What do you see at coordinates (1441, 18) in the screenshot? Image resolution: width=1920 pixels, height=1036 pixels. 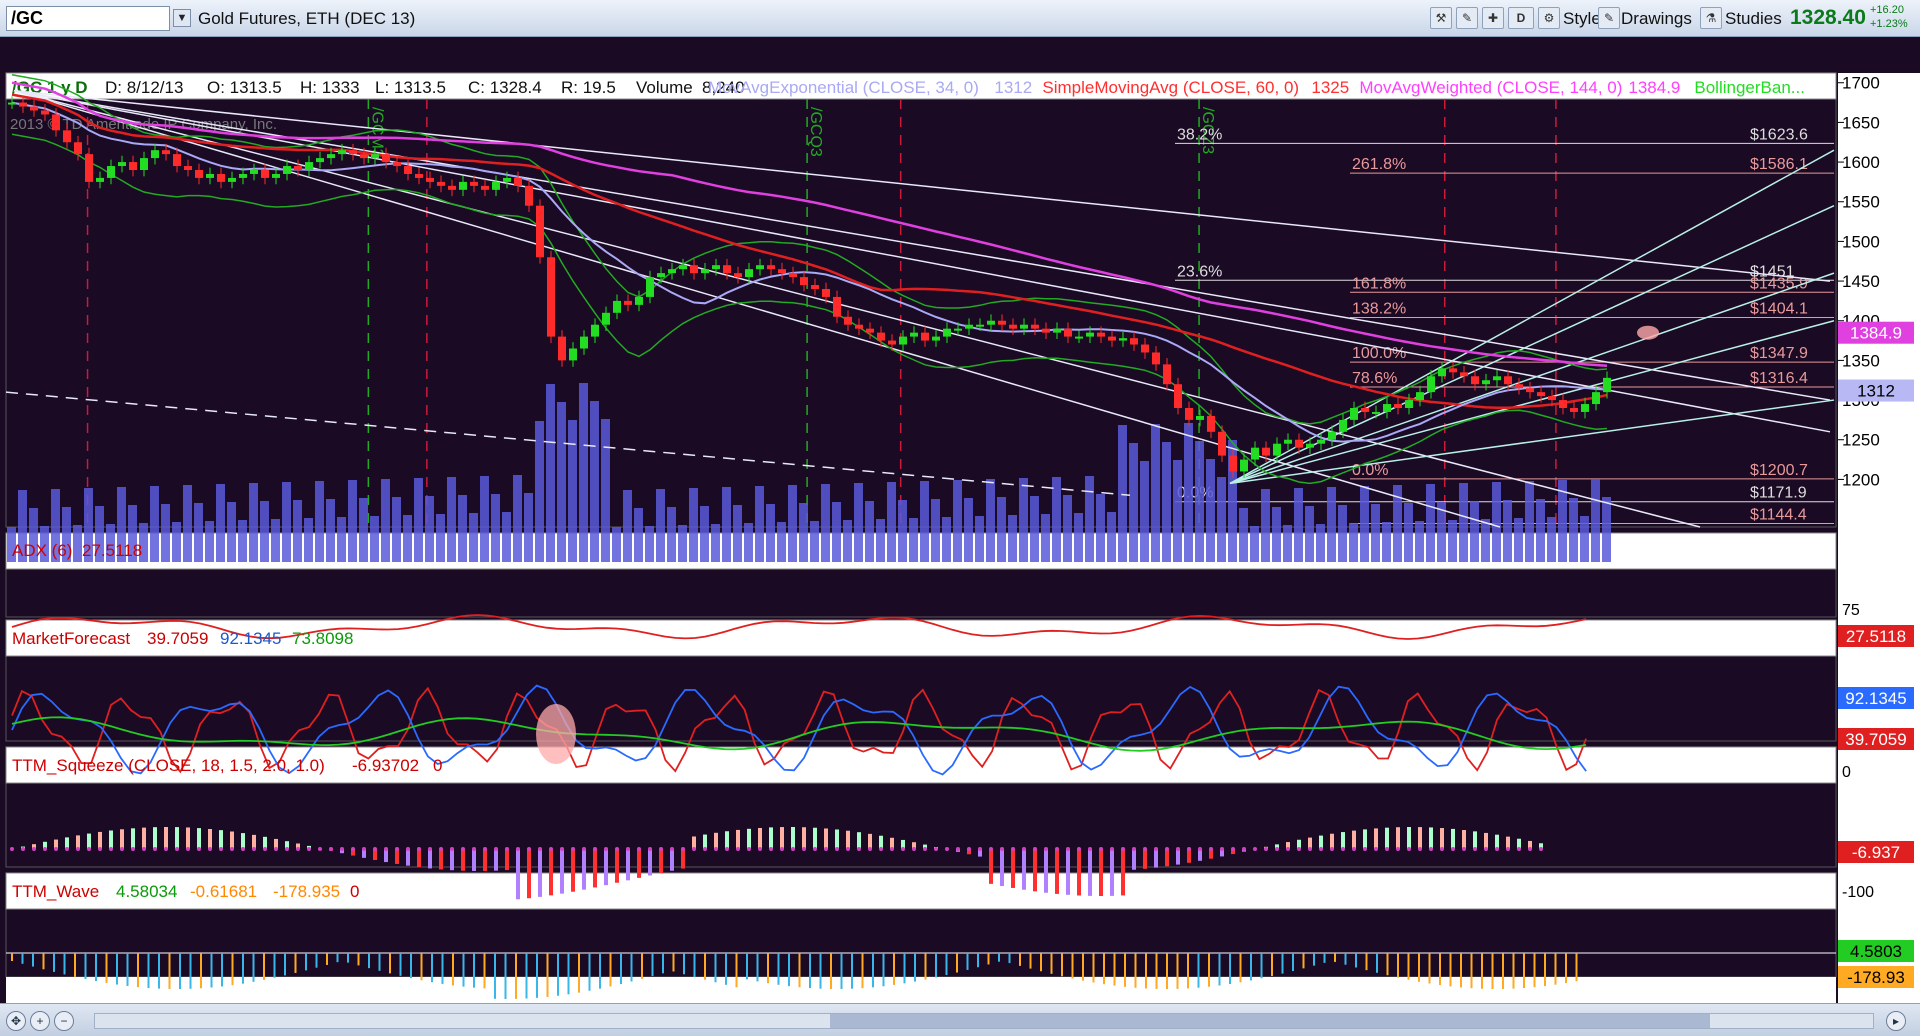 I see `link-icon: ⚒` at bounding box center [1441, 18].